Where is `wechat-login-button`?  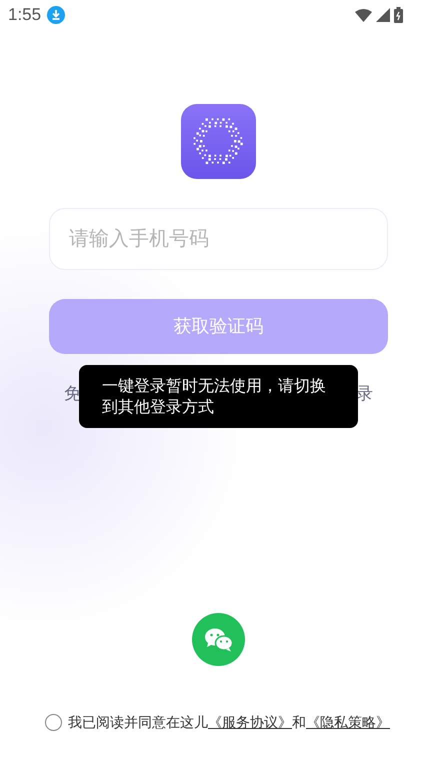 wechat-login-button is located at coordinates (218, 639).